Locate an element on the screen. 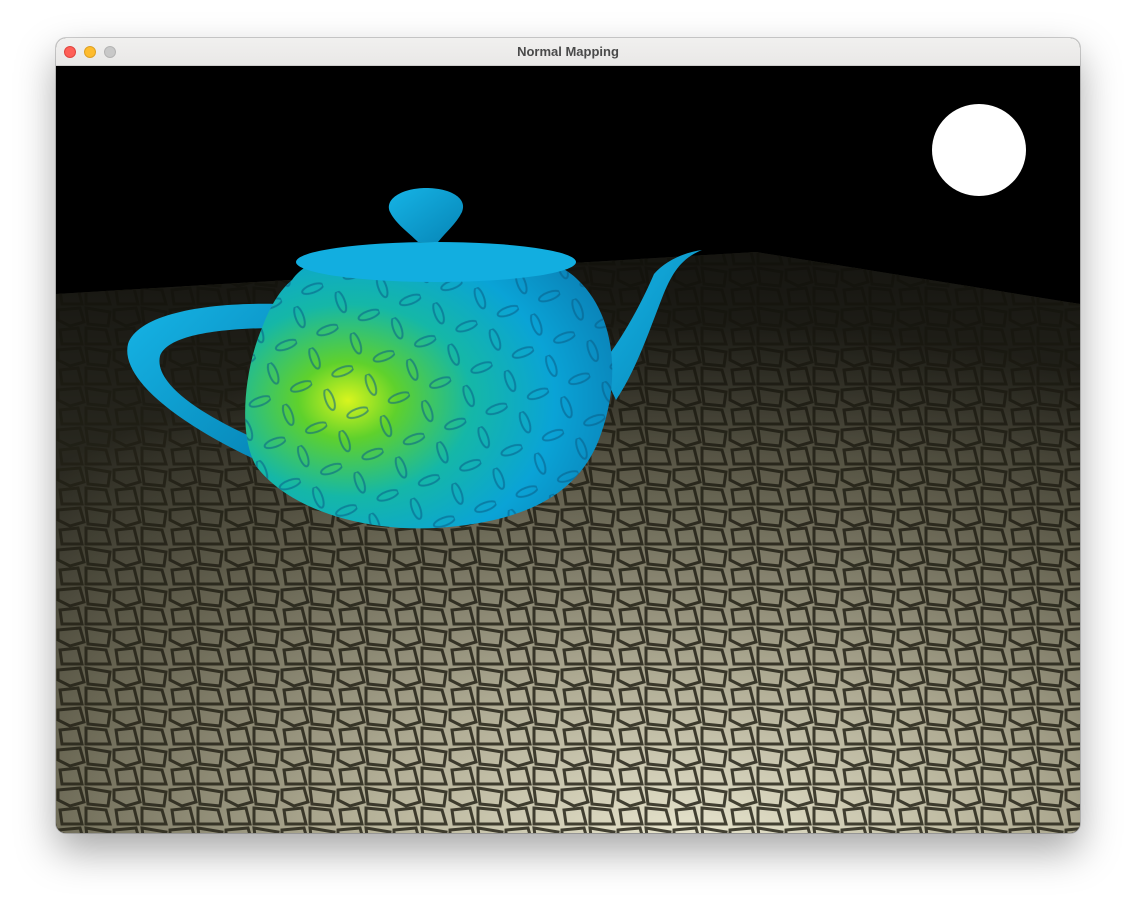  title-bar: Normal Mapping is located at coordinates (568, 52).